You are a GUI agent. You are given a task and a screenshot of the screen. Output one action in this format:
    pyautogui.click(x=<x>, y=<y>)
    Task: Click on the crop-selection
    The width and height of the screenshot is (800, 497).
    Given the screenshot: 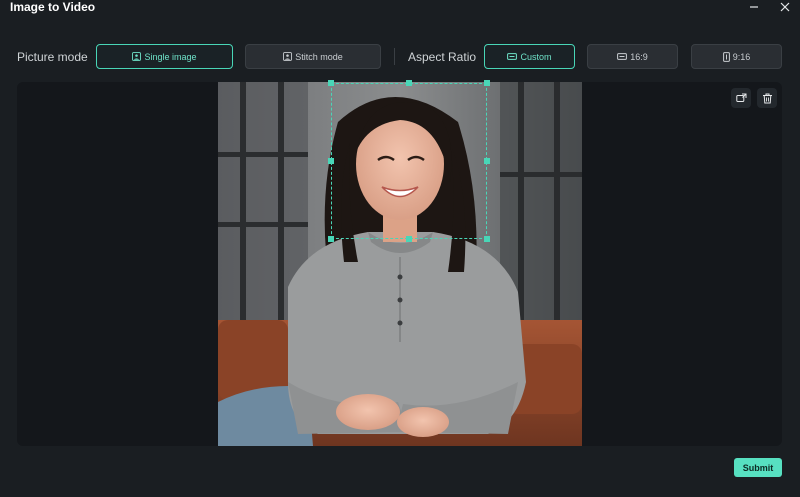 What is the action you would take?
    pyautogui.click(x=409, y=161)
    